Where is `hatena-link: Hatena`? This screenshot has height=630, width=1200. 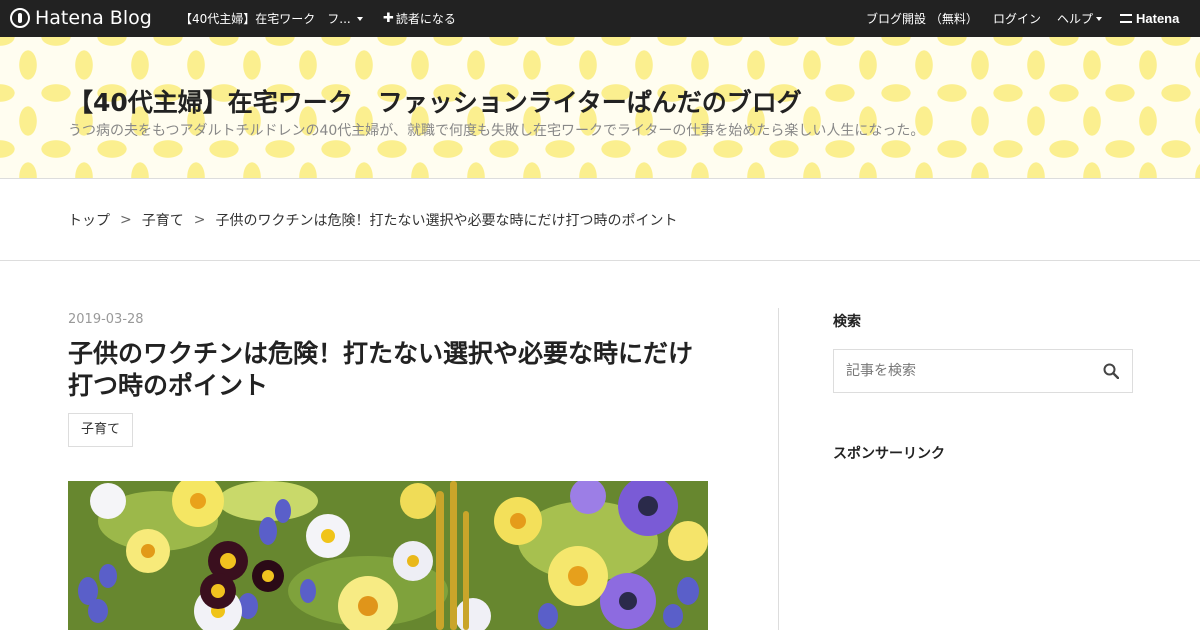
hatena-link: Hatena is located at coordinates (1149, 18).